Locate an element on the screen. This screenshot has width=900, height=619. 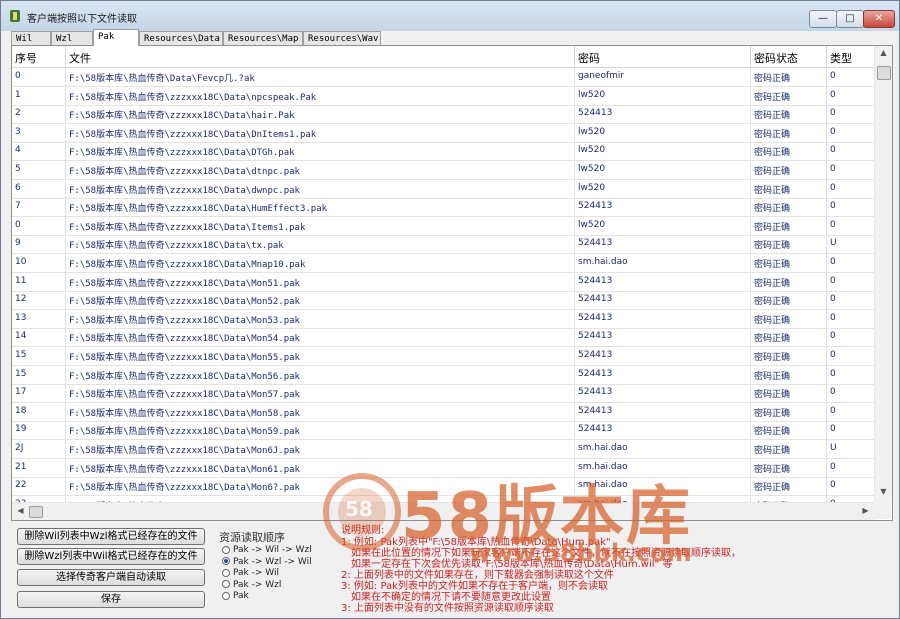
tab-resources-map: Resources\Map is located at coordinates (263, 38).